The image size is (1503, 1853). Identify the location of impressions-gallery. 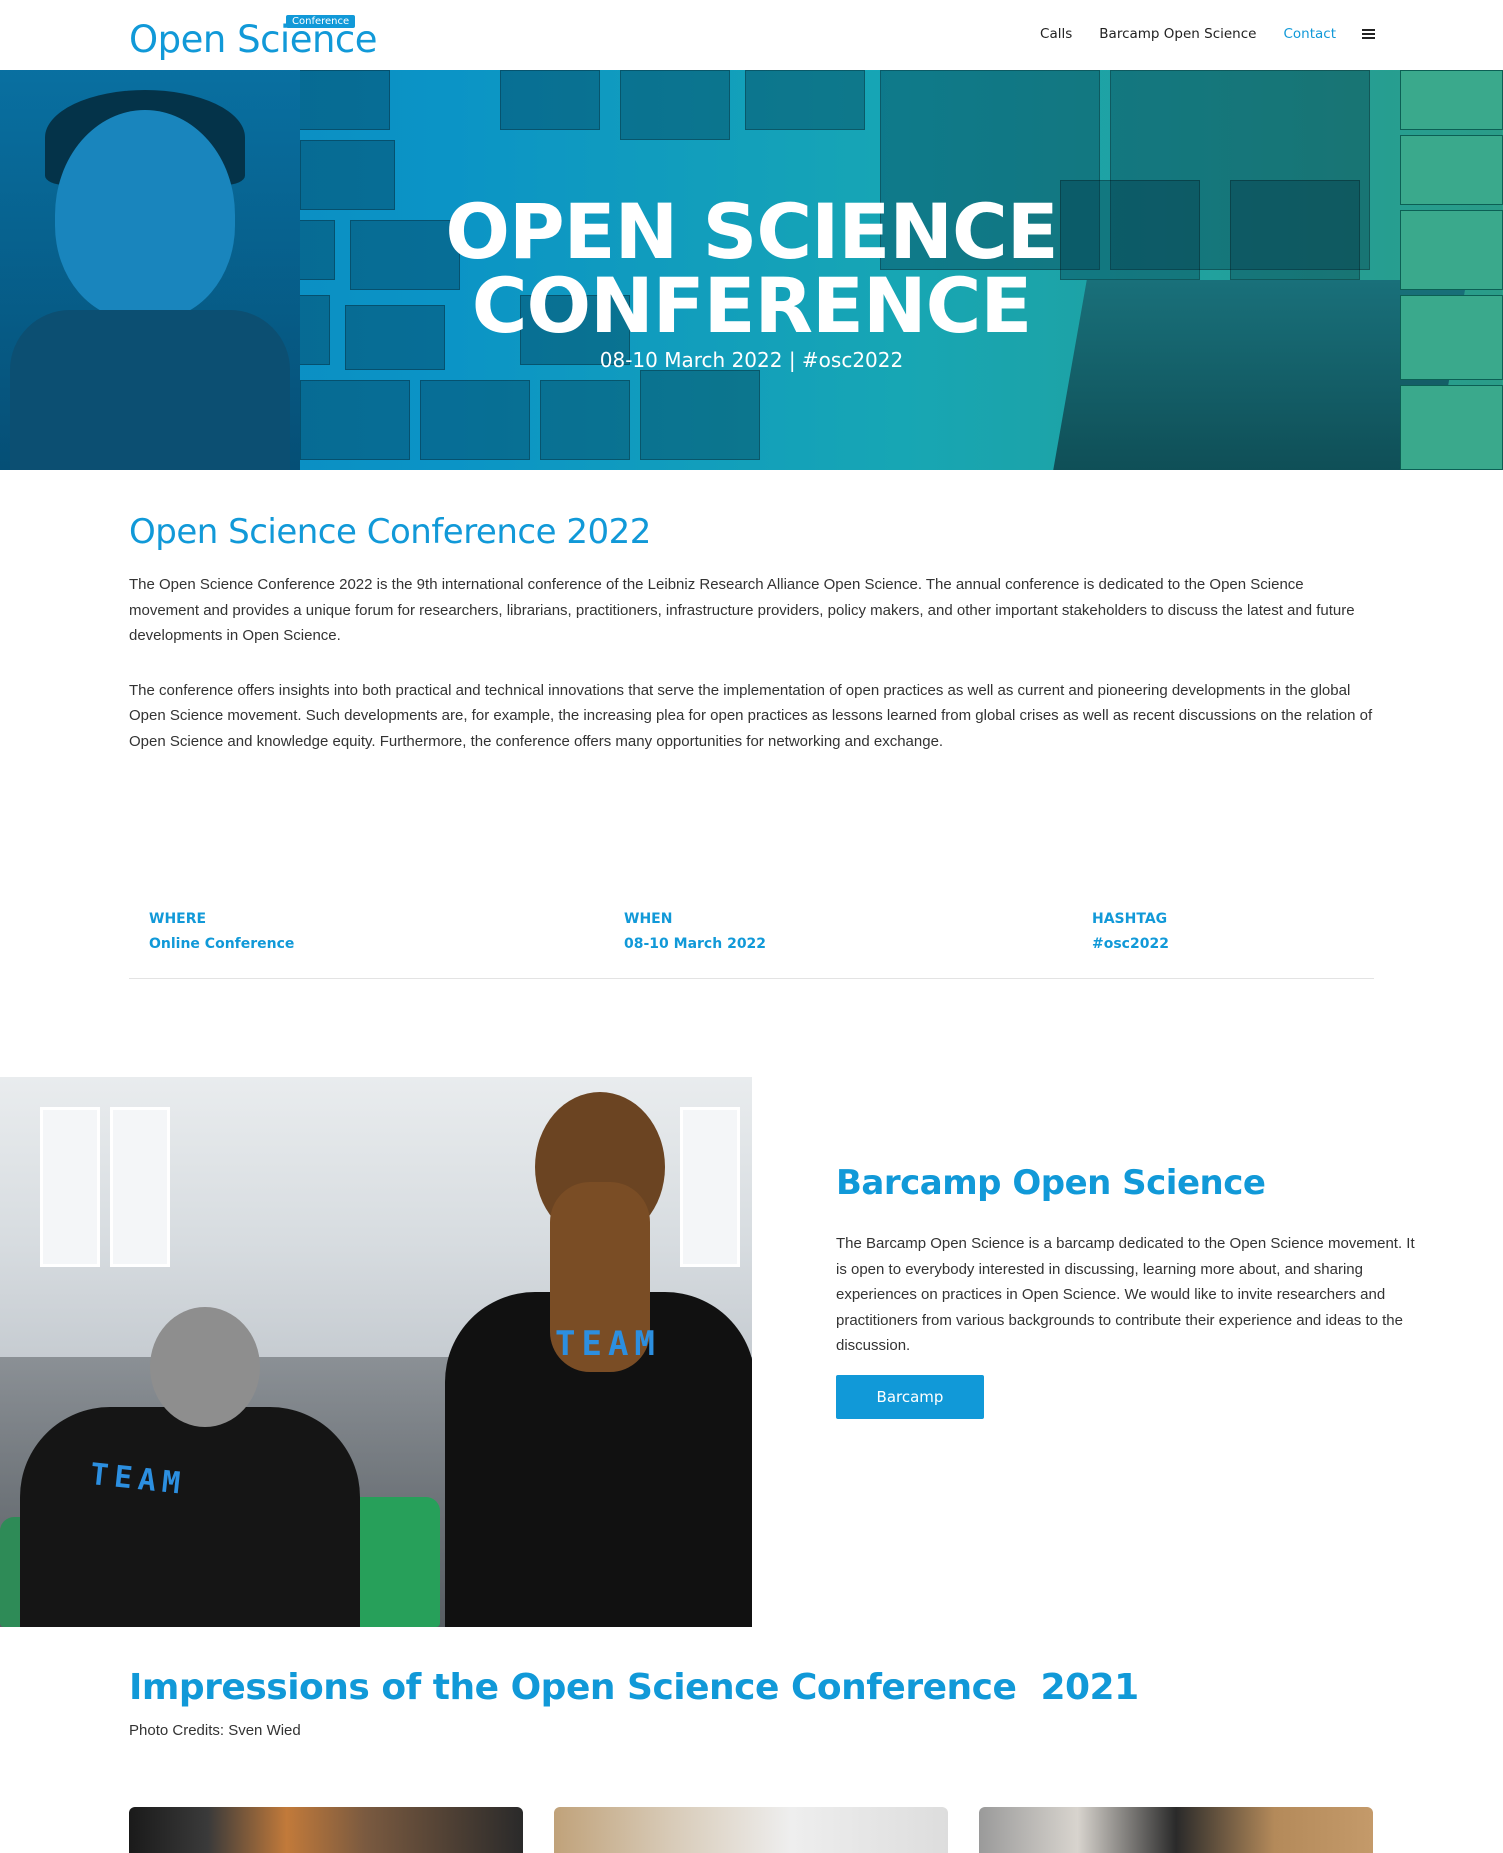
(751, 1830).